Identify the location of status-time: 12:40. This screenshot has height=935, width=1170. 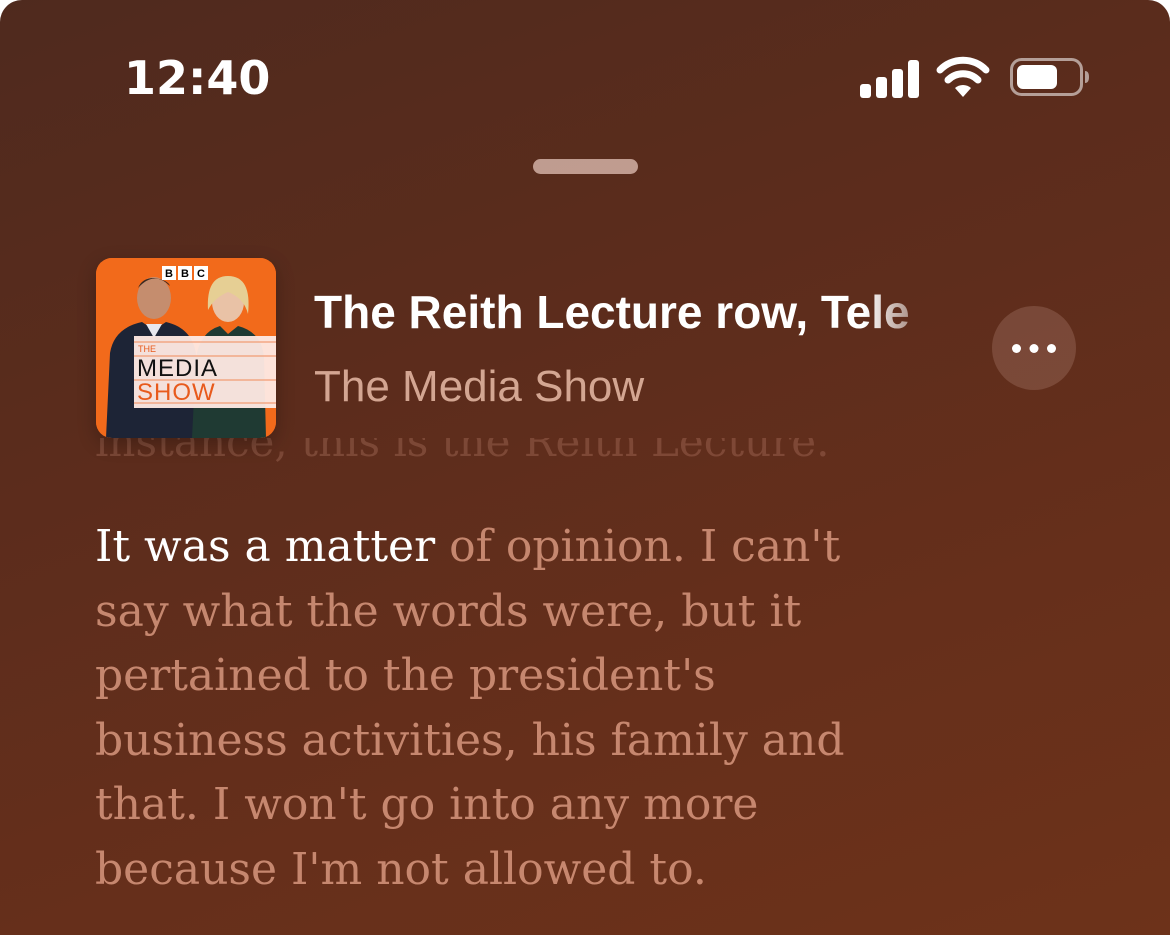
(197, 78).